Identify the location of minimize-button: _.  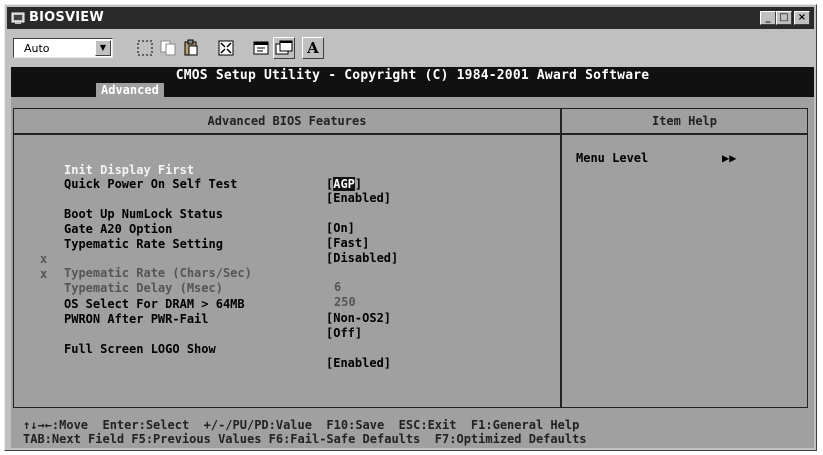
(768, 18).